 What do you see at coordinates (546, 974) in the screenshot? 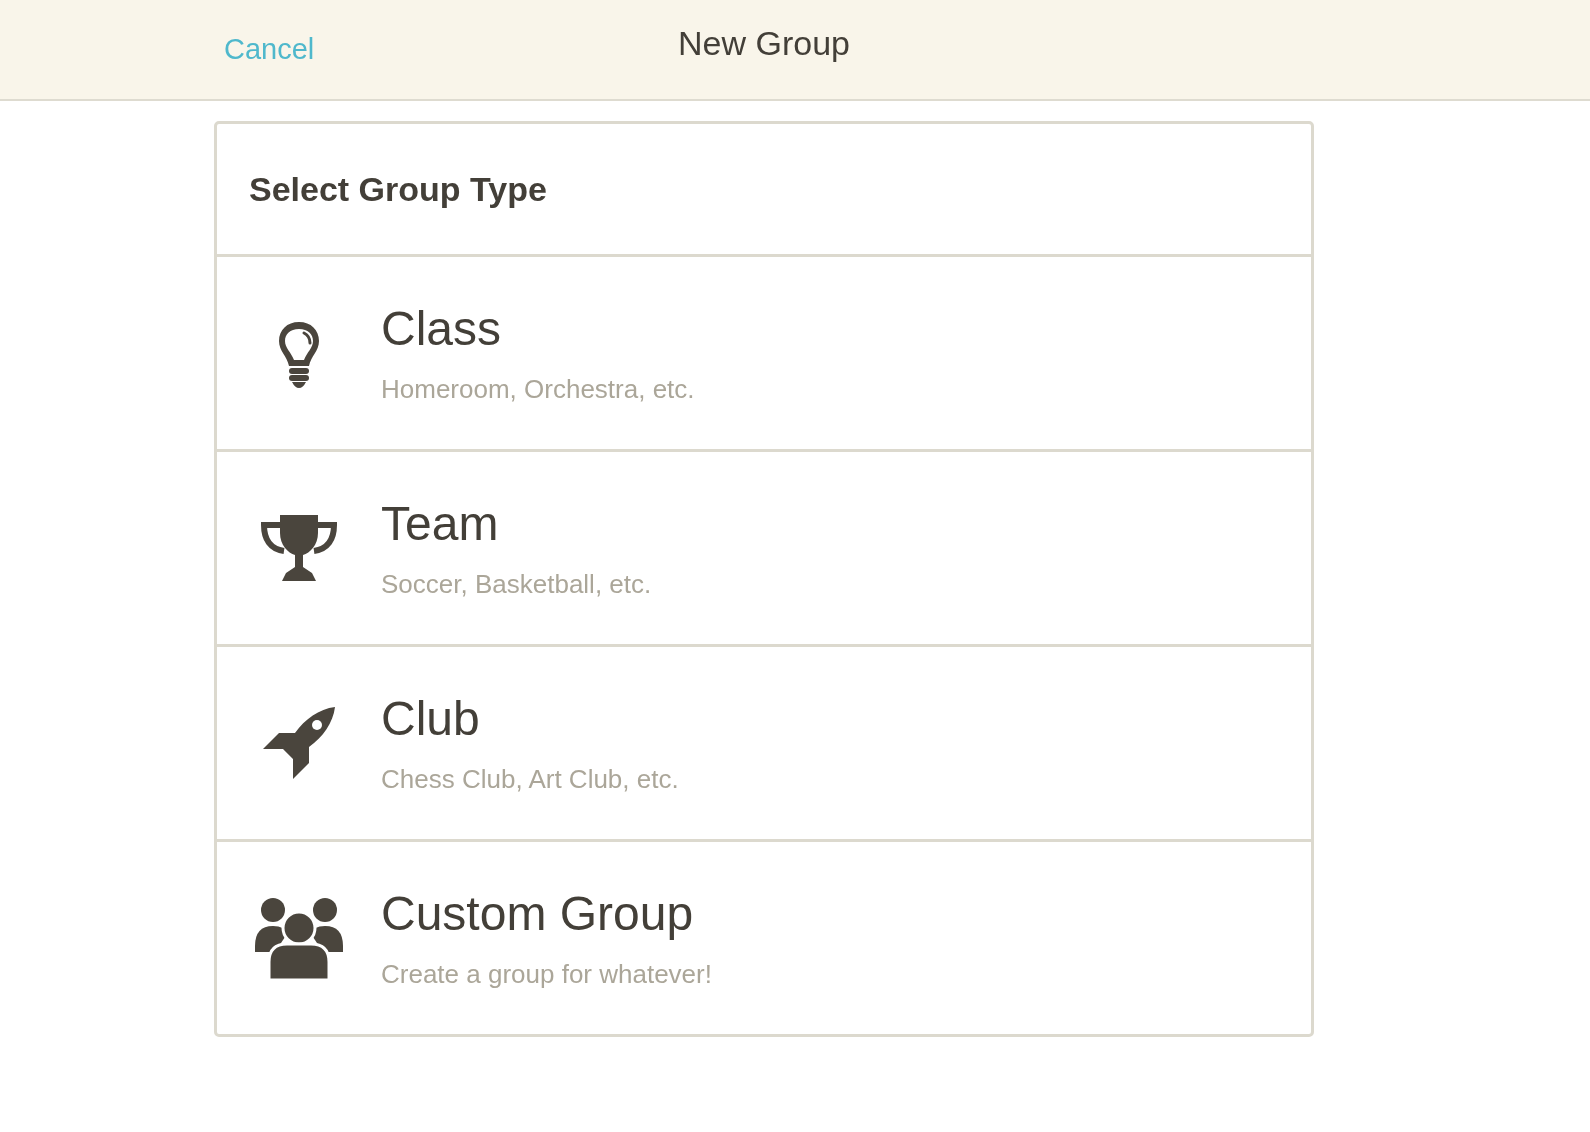
I see `option-description: Create a group for whatever!` at bounding box center [546, 974].